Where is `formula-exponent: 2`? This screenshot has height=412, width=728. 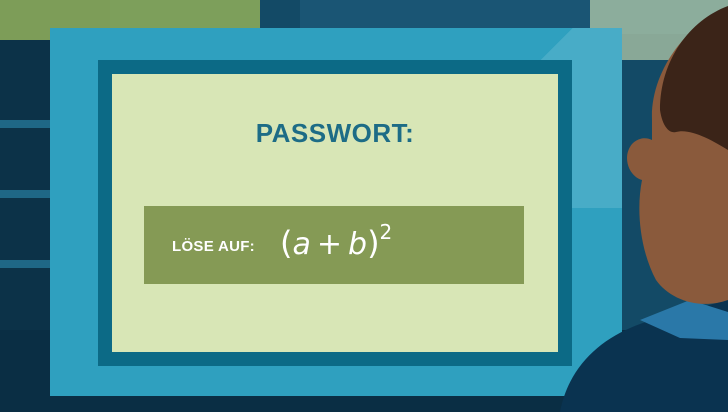
formula-exponent: 2 is located at coordinates (386, 232).